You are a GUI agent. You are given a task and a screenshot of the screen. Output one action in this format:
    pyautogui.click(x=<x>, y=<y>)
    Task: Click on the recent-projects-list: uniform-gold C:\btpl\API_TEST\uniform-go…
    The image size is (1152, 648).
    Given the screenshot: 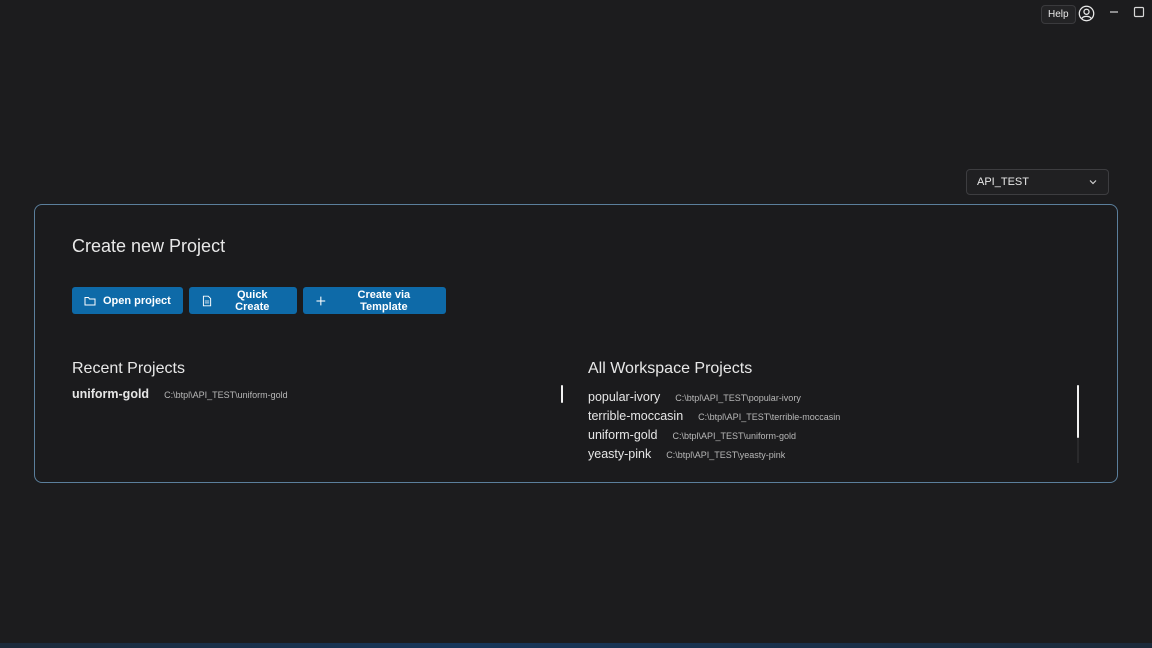 What is the action you would take?
    pyautogui.click(x=312, y=396)
    